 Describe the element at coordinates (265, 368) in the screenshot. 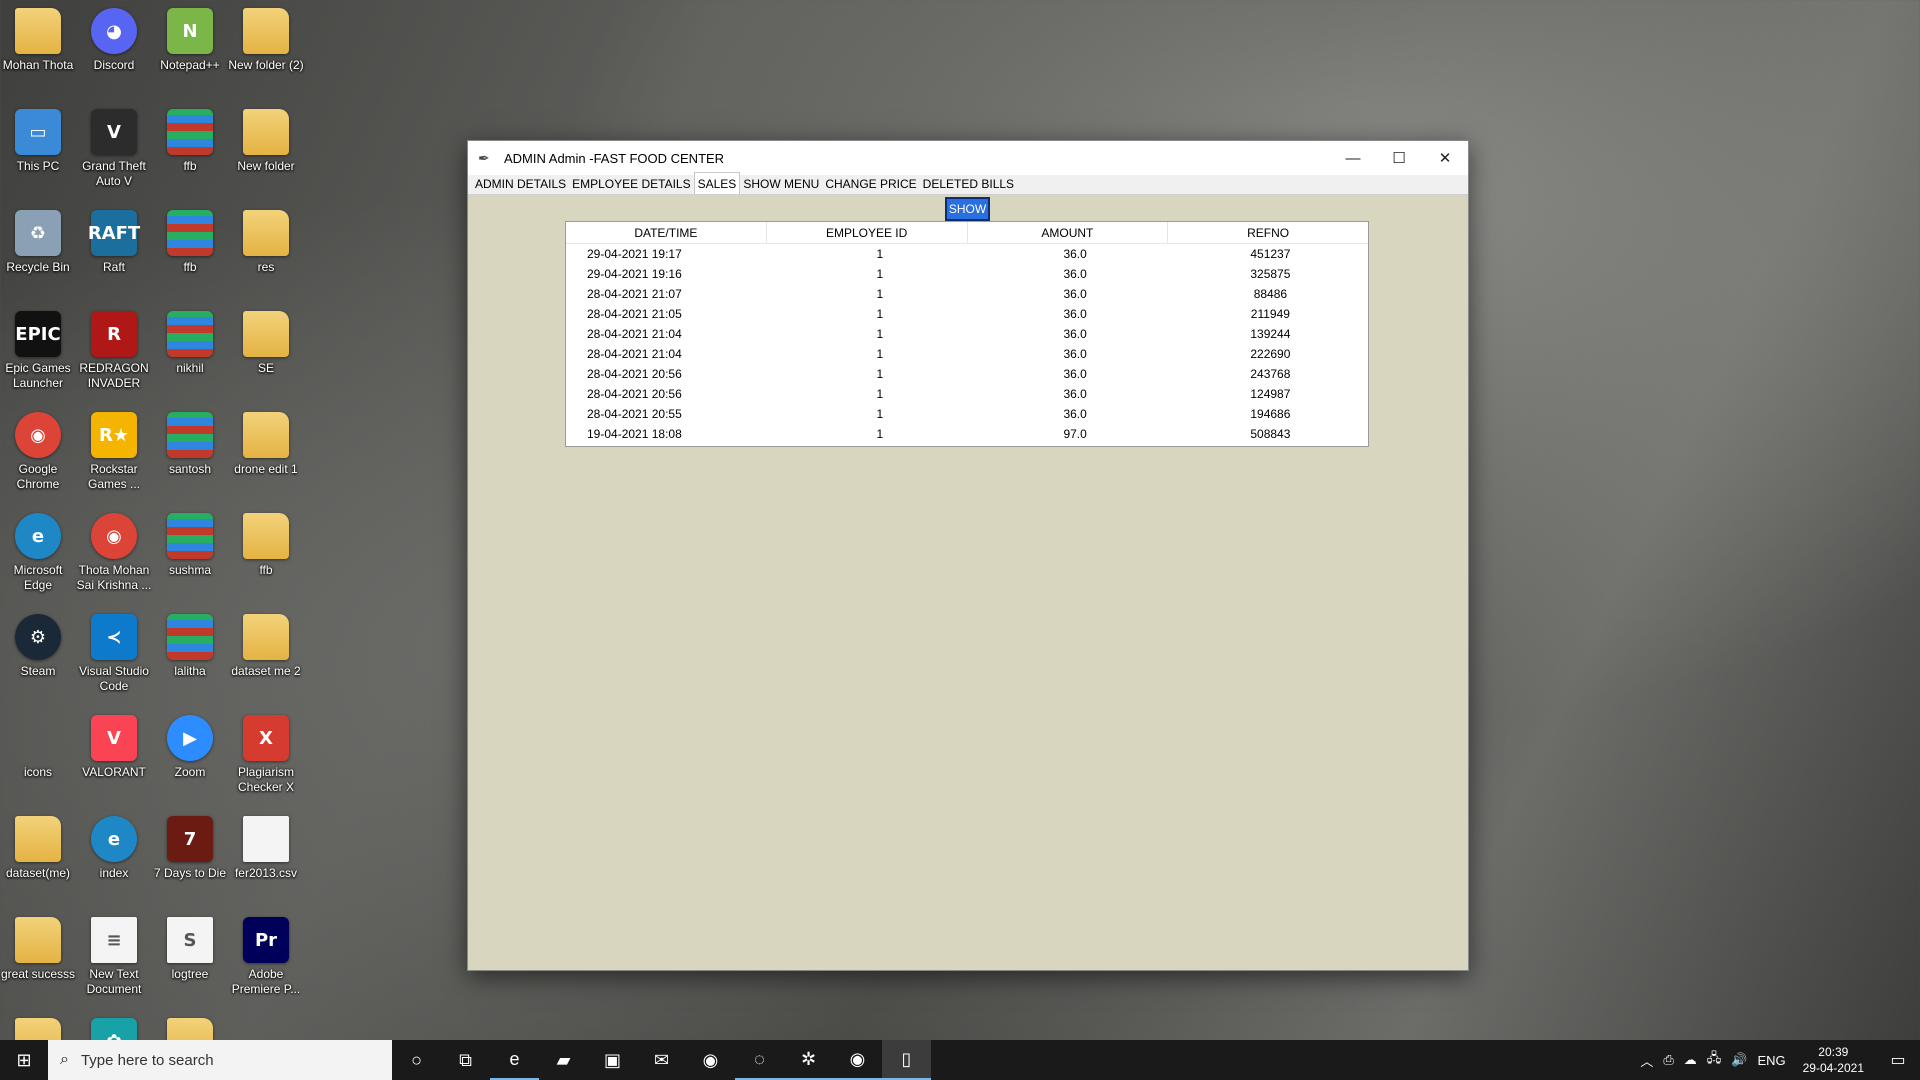

I see `desktop-icon-label: SE` at that location.